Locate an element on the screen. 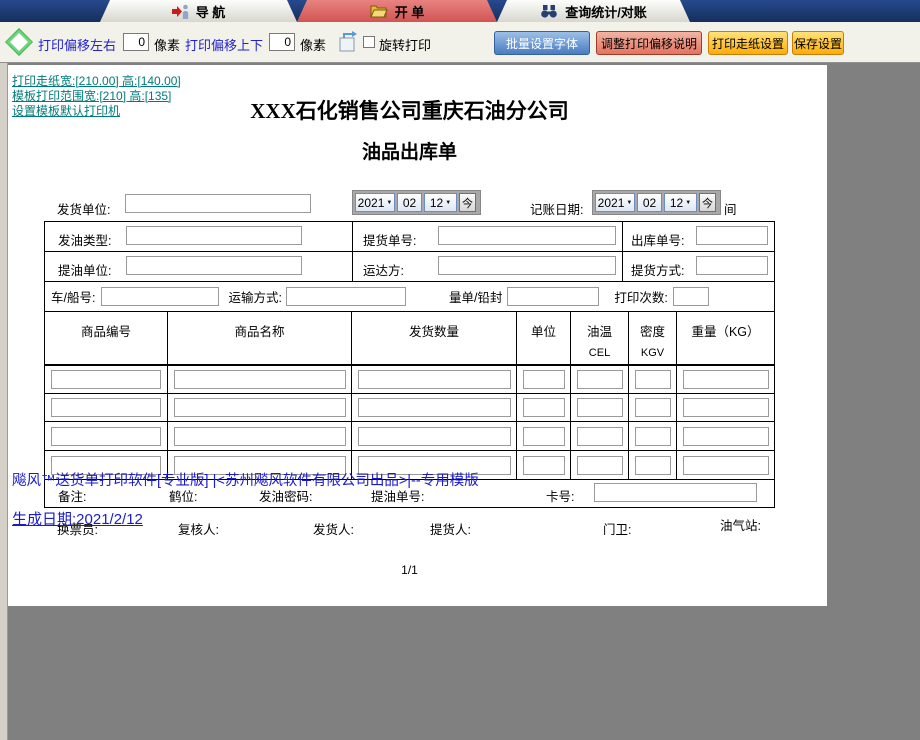  tab-billing: 开 单 is located at coordinates (397, 11).